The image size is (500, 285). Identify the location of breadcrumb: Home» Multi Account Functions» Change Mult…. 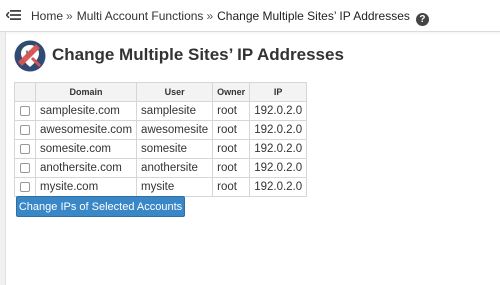
(230, 17).